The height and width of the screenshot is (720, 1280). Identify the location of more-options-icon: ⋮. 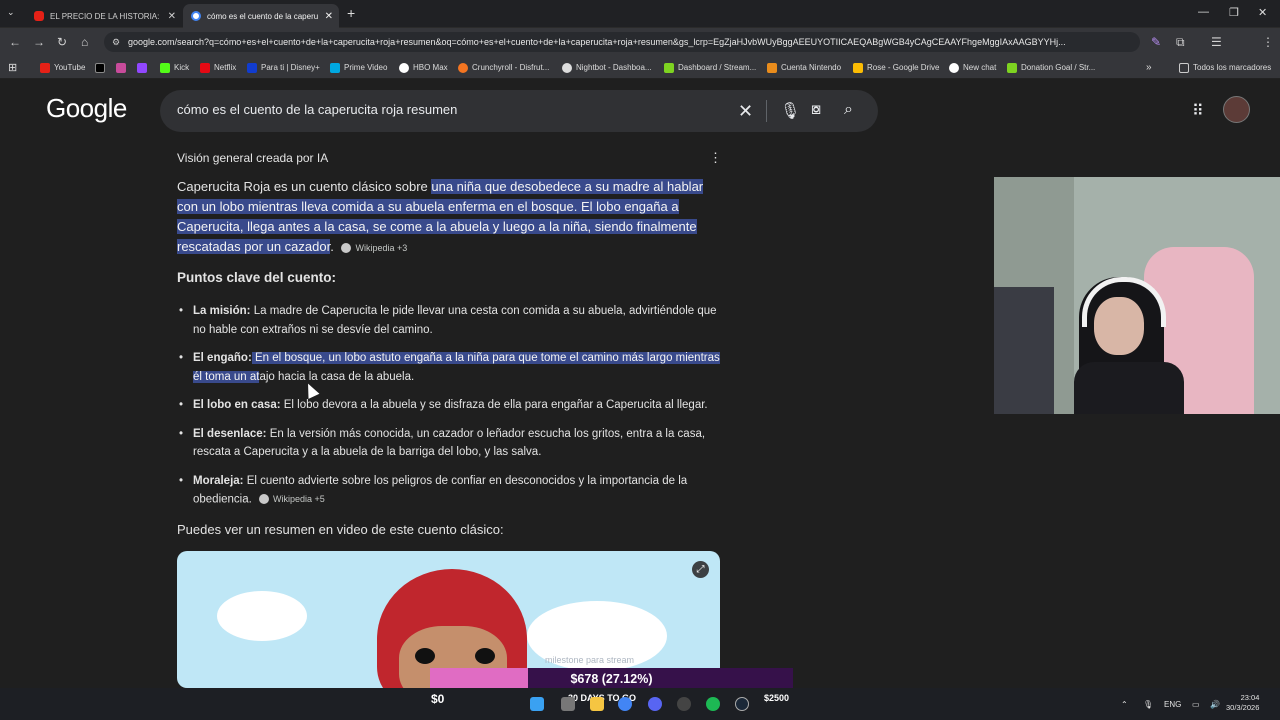
(715, 158).